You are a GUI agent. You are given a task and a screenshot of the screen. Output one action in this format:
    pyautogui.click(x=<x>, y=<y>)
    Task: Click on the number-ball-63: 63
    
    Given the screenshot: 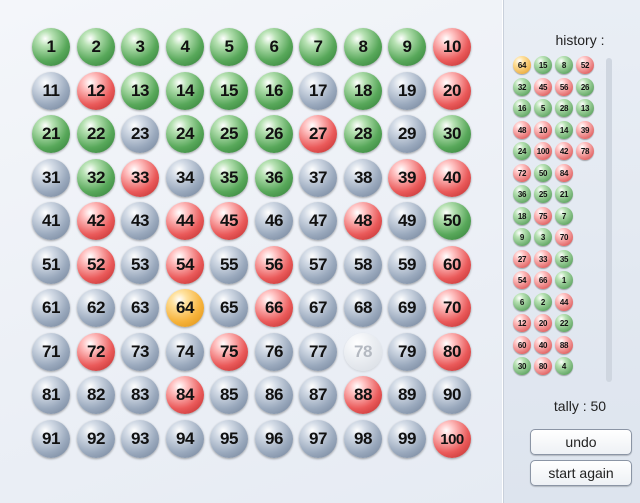 What is the action you would take?
    pyautogui.click(x=140, y=308)
    